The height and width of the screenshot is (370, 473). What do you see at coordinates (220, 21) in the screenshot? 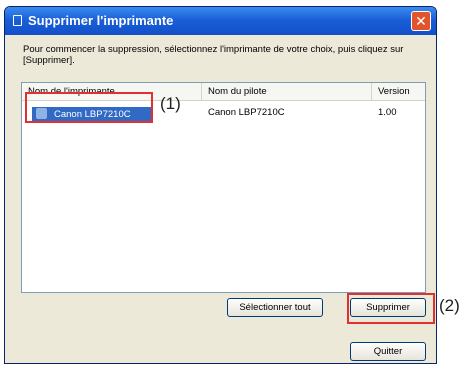
I see `title-bar: Supprimer l'imprimante ✕` at bounding box center [220, 21].